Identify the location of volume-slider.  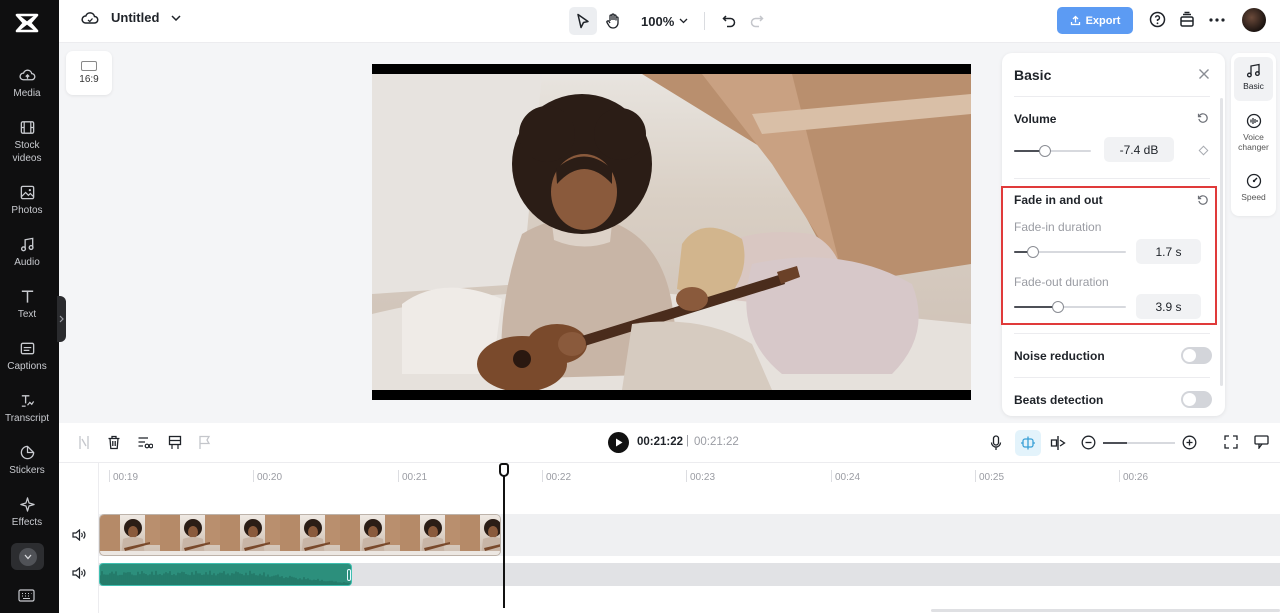
(1052, 151).